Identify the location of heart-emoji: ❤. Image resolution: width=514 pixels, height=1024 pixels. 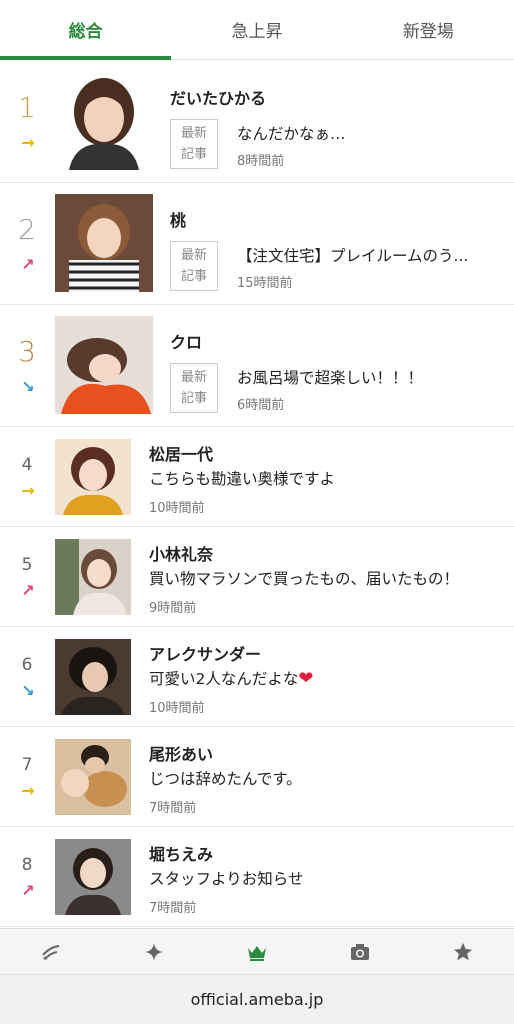
(306, 678).